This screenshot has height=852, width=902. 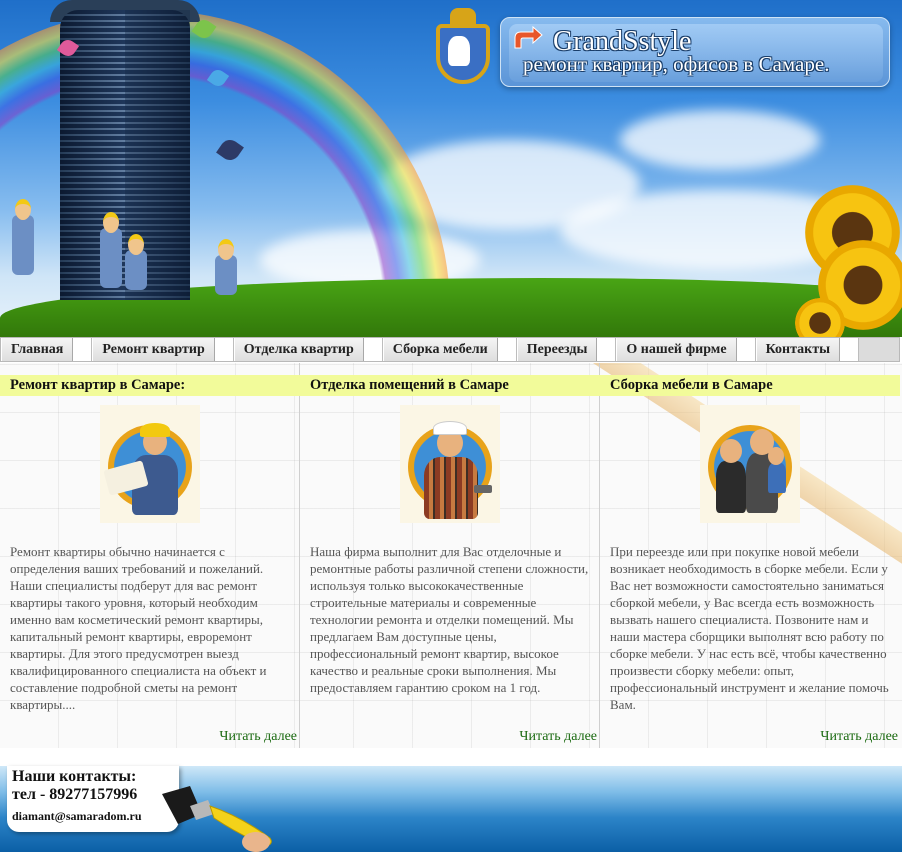 What do you see at coordinates (528, 37) in the screenshot?
I see `arrow-icon` at bounding box center [528, 37].